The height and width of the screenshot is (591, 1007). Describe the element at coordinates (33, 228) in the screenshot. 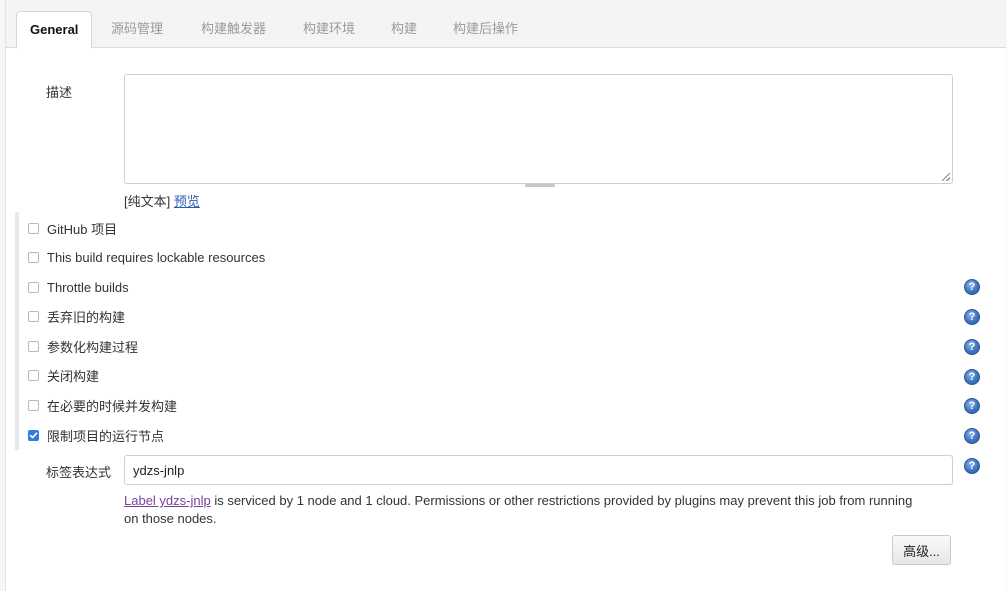

I see `github-project-checkbox` at that location.